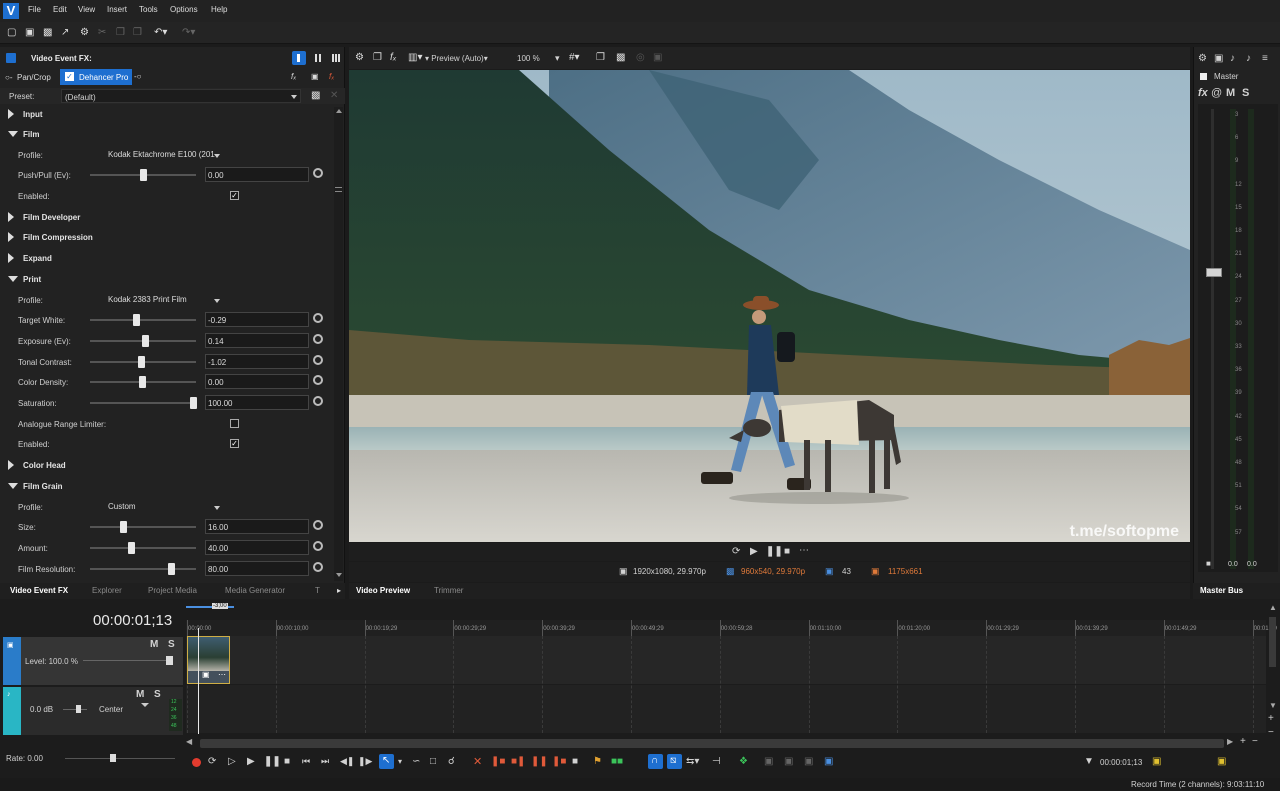 Image resolution: width=1280 pixels, height=791 pixels. I want to click on timeline-vscroll: ▲ ▼ + −, so click(1273, 674).